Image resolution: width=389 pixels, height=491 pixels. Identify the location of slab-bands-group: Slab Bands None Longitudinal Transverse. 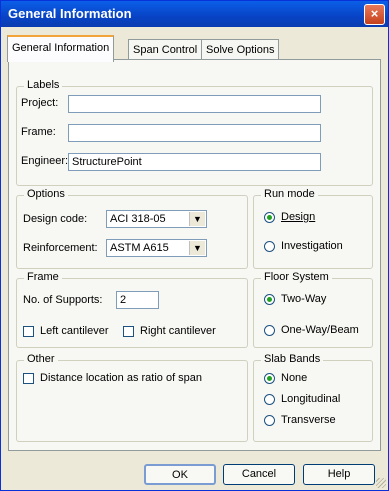
(313, 397).